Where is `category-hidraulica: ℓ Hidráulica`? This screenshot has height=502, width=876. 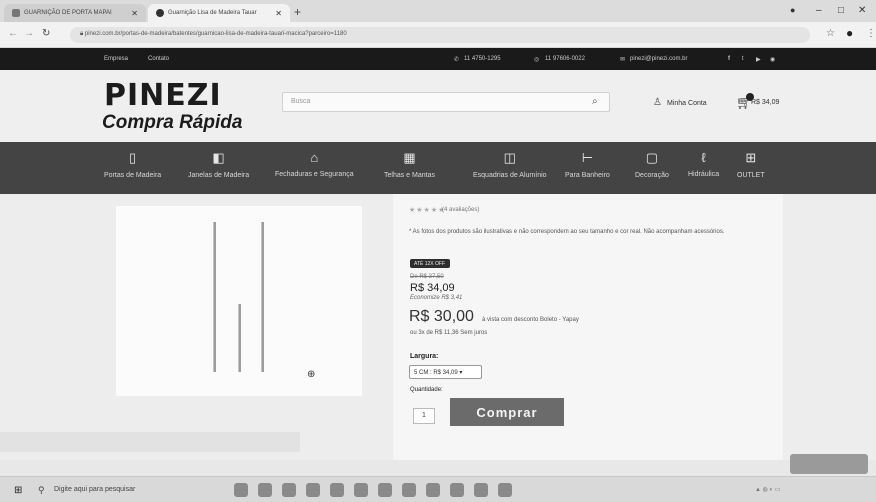 category-hidraulica: ℓ Hidráulica is located at coordinates (703, 164).